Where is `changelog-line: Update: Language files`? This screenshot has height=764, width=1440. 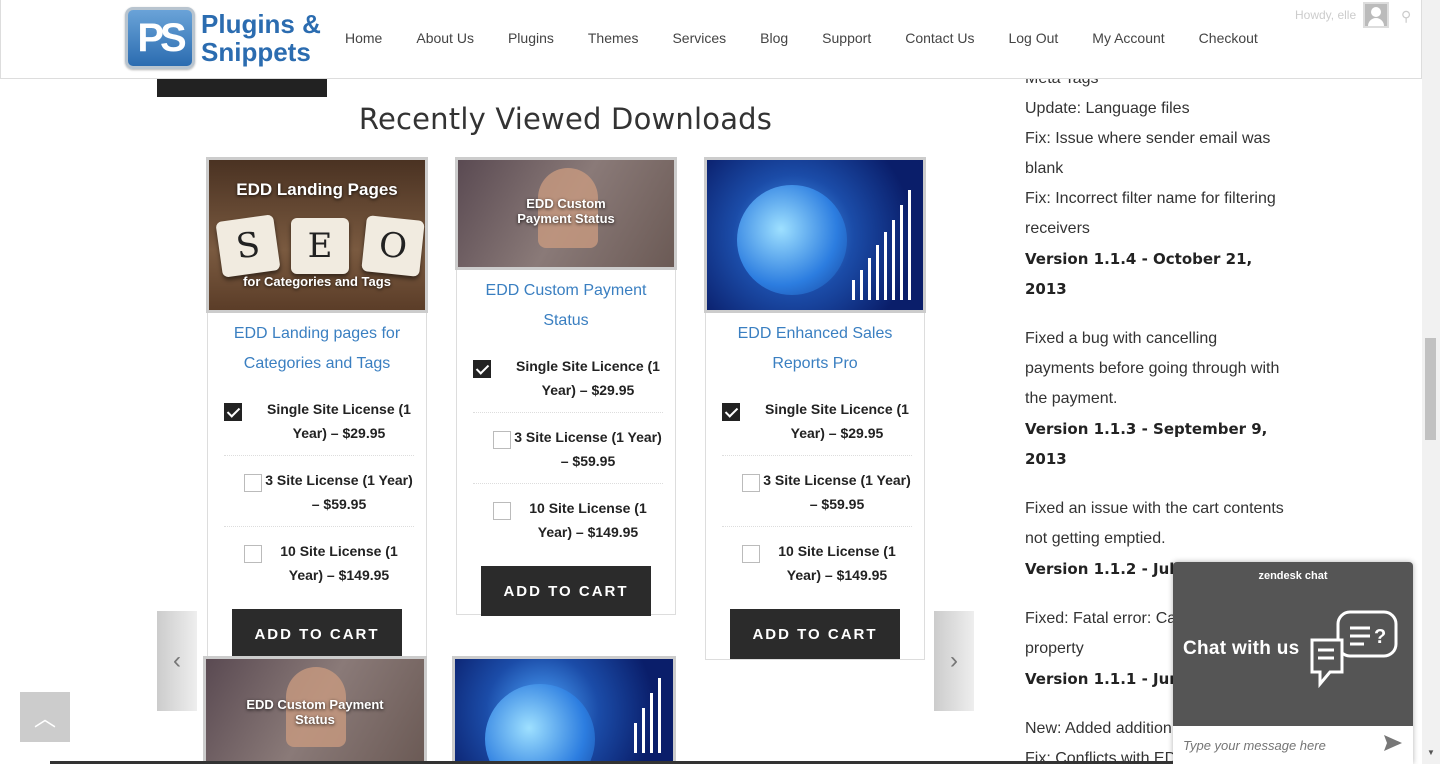
changelog-line: Update: Language files is located at coordinates (1107, 108).